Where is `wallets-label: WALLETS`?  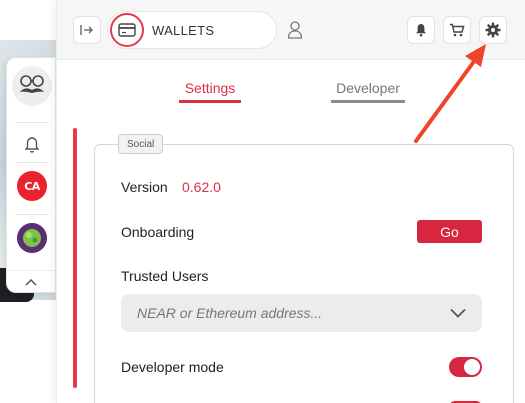
wallets-label: WALLETS is located at coordinates (183, 30).